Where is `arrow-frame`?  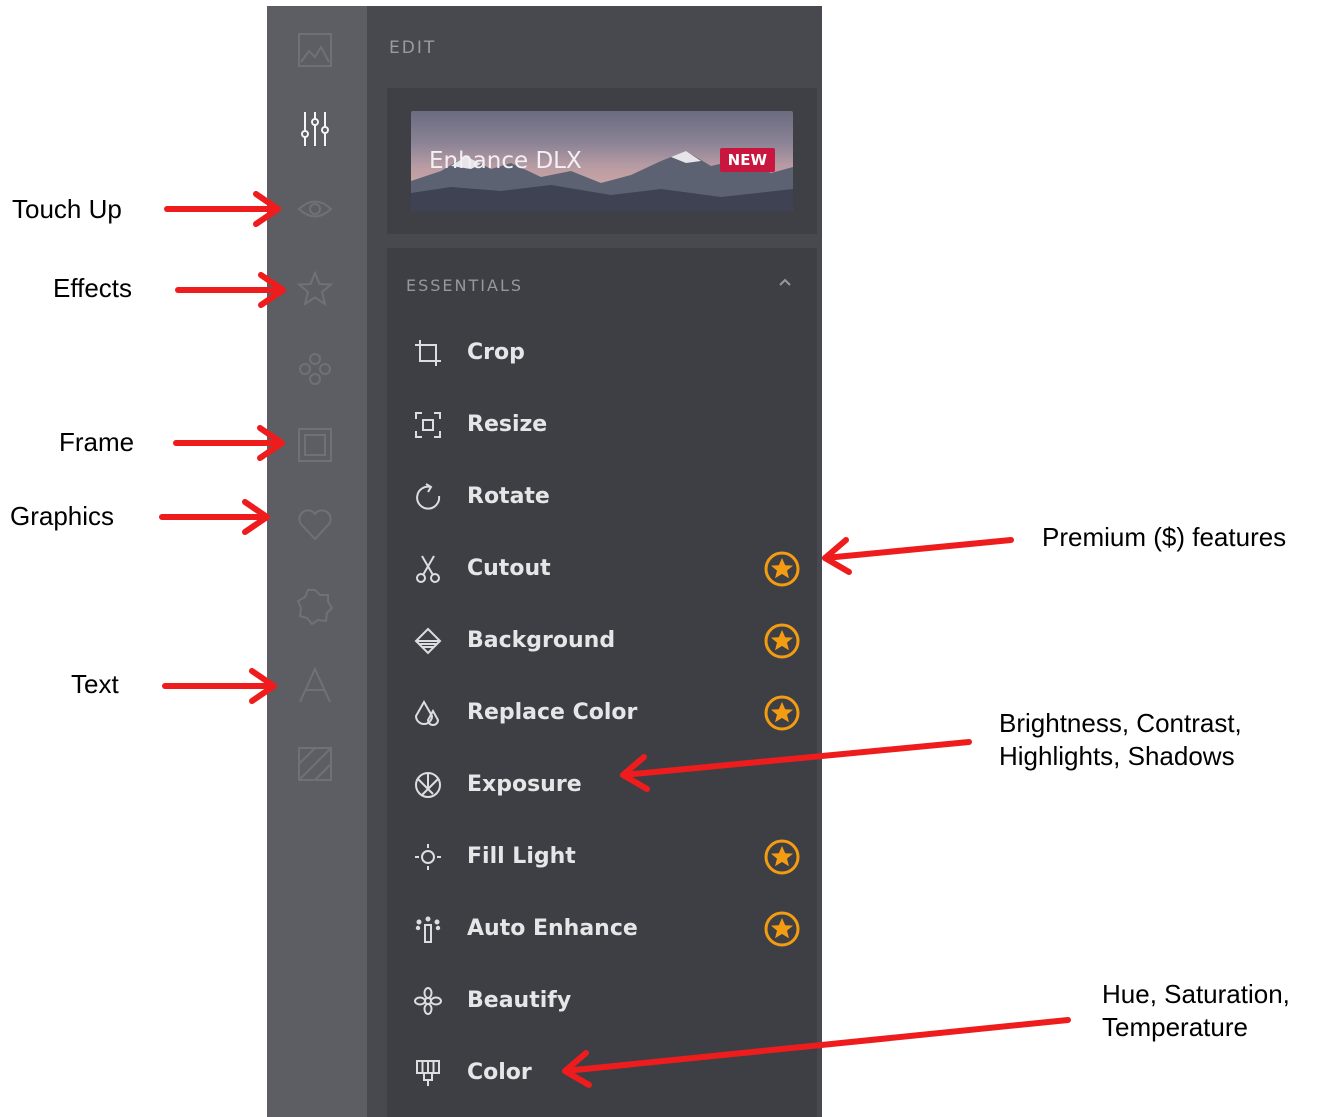
arrow-frame is located at coordinates (229, 443).